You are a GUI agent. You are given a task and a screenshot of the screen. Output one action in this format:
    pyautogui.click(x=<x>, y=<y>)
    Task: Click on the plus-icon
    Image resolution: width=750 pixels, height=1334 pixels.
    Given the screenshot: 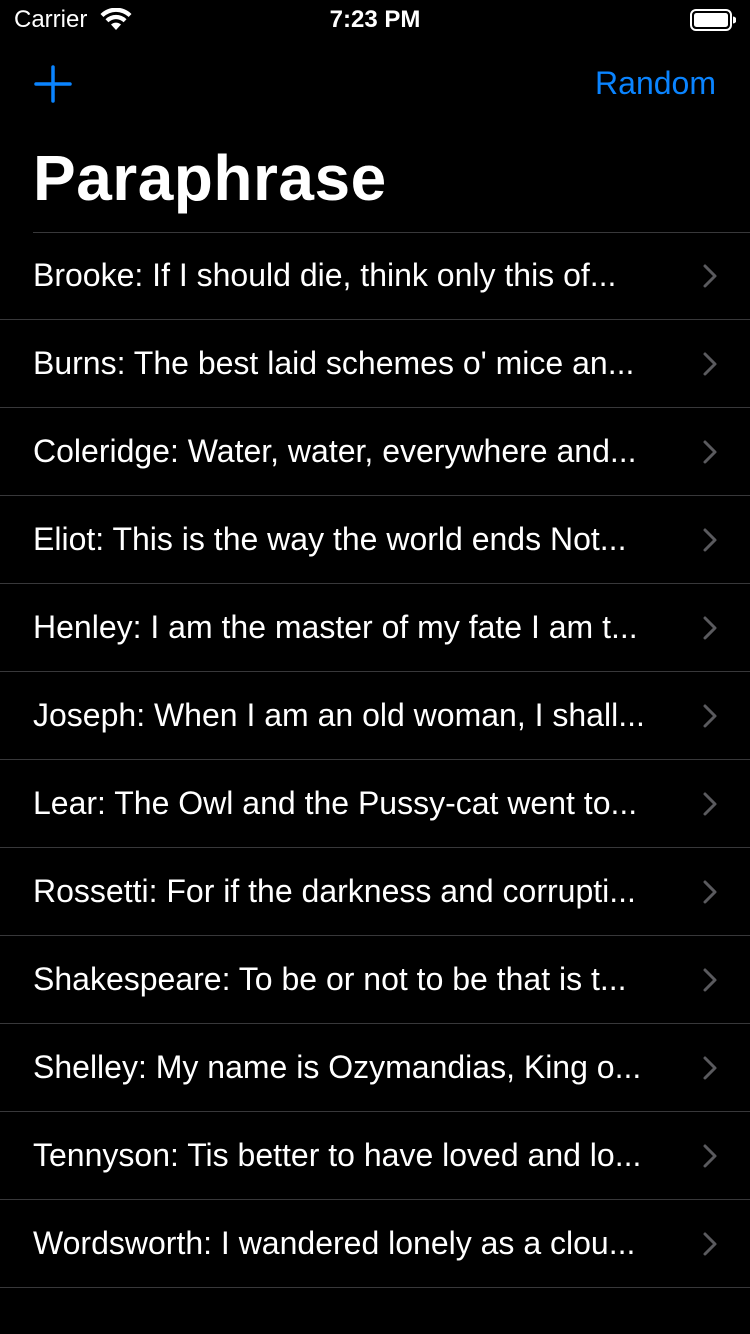 What is the action you would take?
    pyautogui.click(x=53, y=84)
    